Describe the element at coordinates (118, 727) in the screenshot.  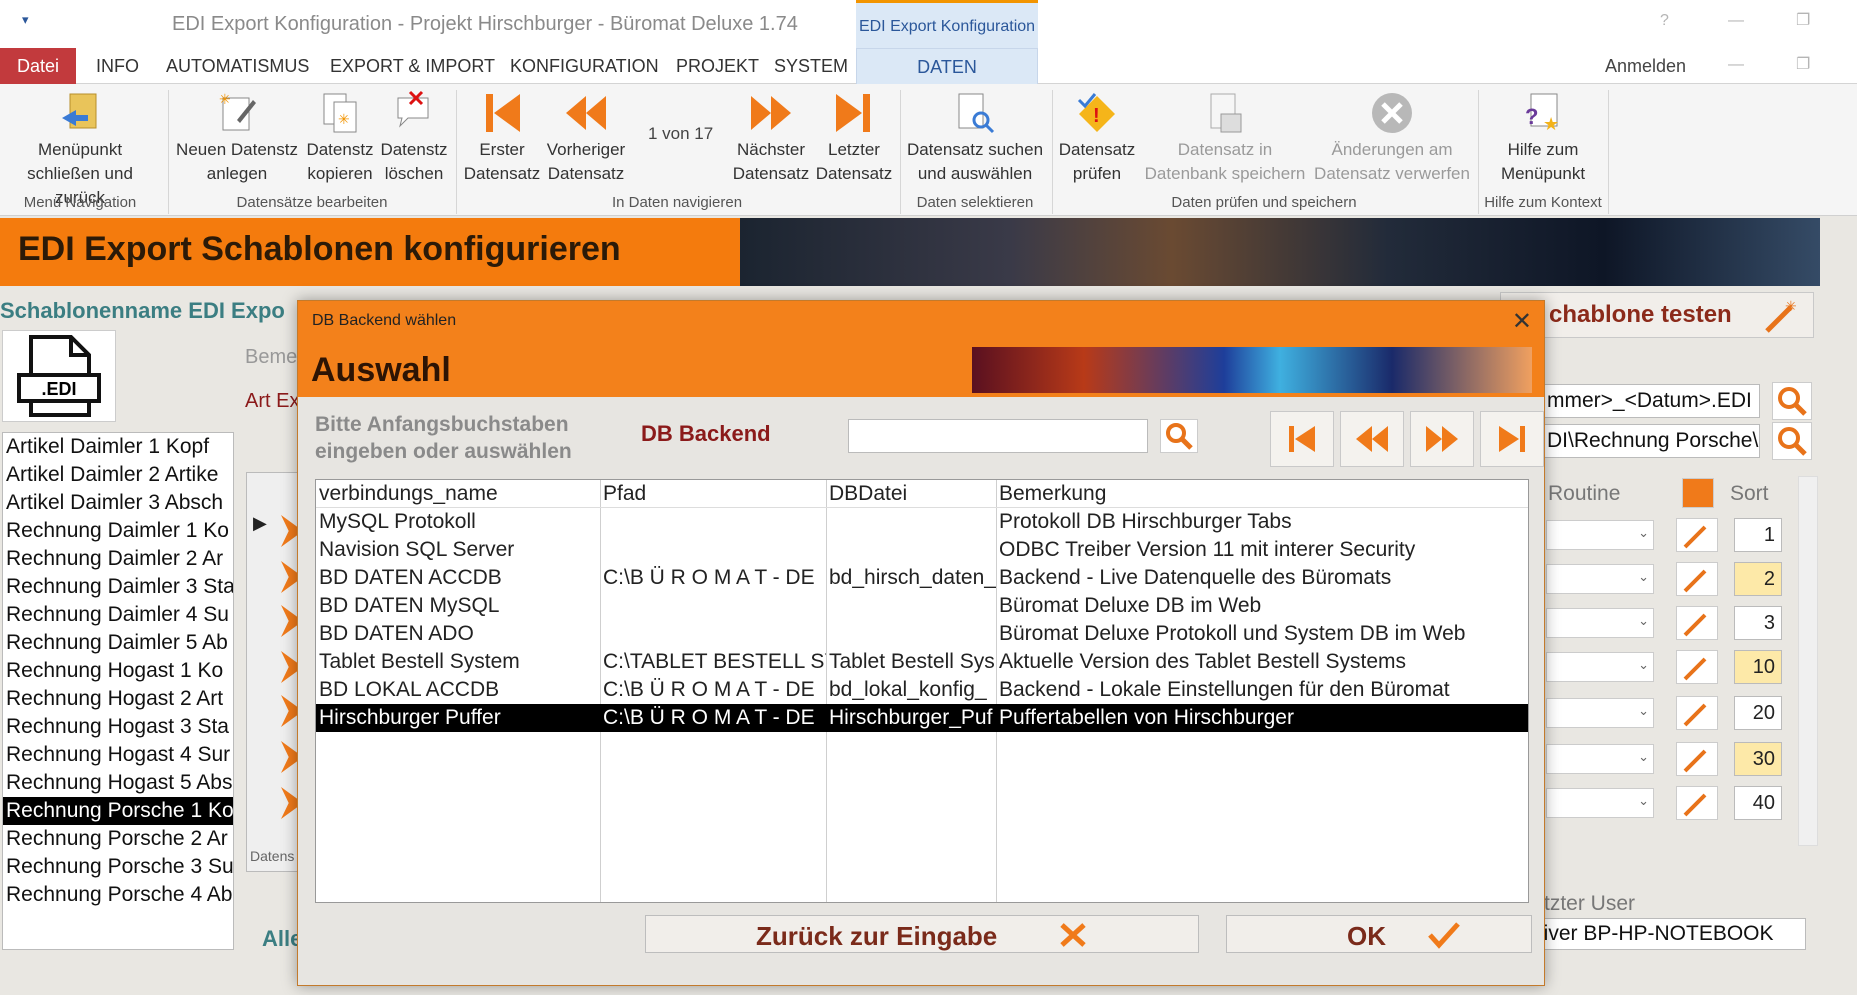
I see `list-item: Rechnung Hogast 3 Sta` at that location.